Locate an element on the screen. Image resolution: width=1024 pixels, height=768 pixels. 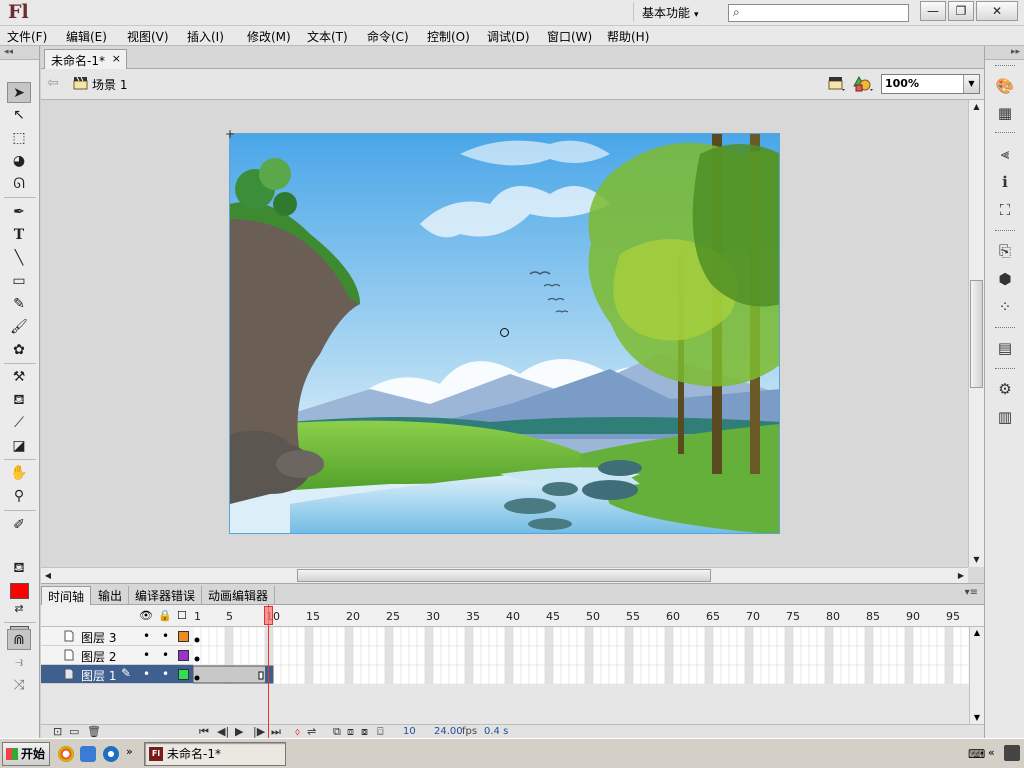
align-icon: ⫷ is located at coordinates (1005, 154).